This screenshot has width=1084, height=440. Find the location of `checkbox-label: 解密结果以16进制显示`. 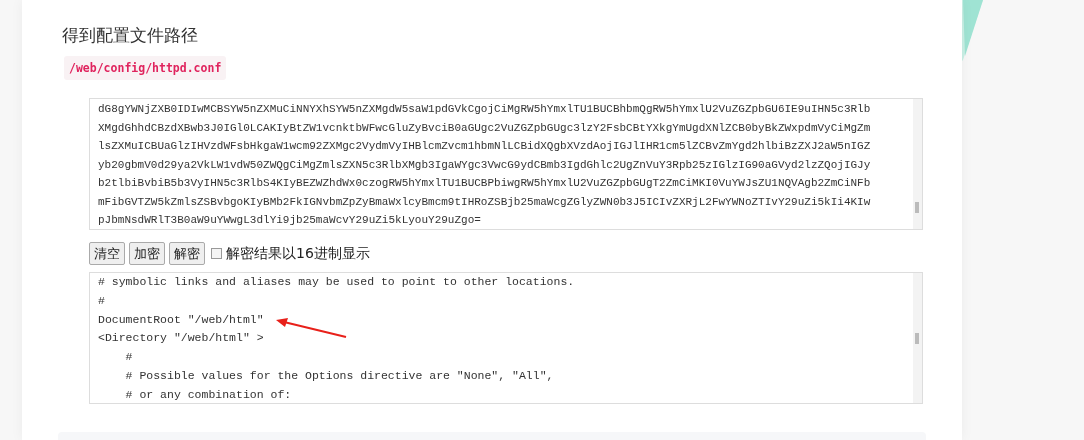

checkbox-label: 解密结果以16进制显示 is located at coordinates (298, 253).